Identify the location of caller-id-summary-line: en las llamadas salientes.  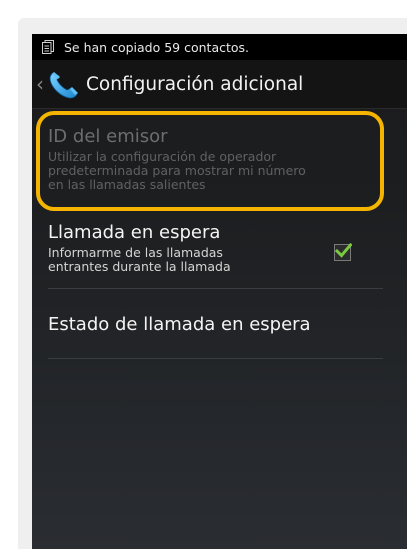
(127, 184).